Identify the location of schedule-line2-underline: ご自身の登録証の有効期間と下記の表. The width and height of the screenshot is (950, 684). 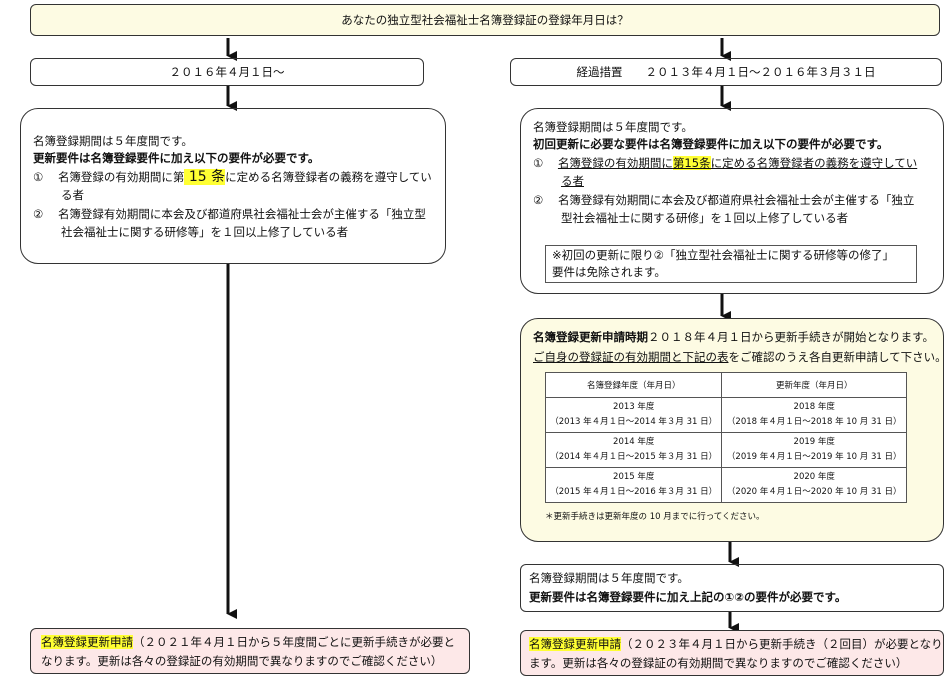
(631, 357).